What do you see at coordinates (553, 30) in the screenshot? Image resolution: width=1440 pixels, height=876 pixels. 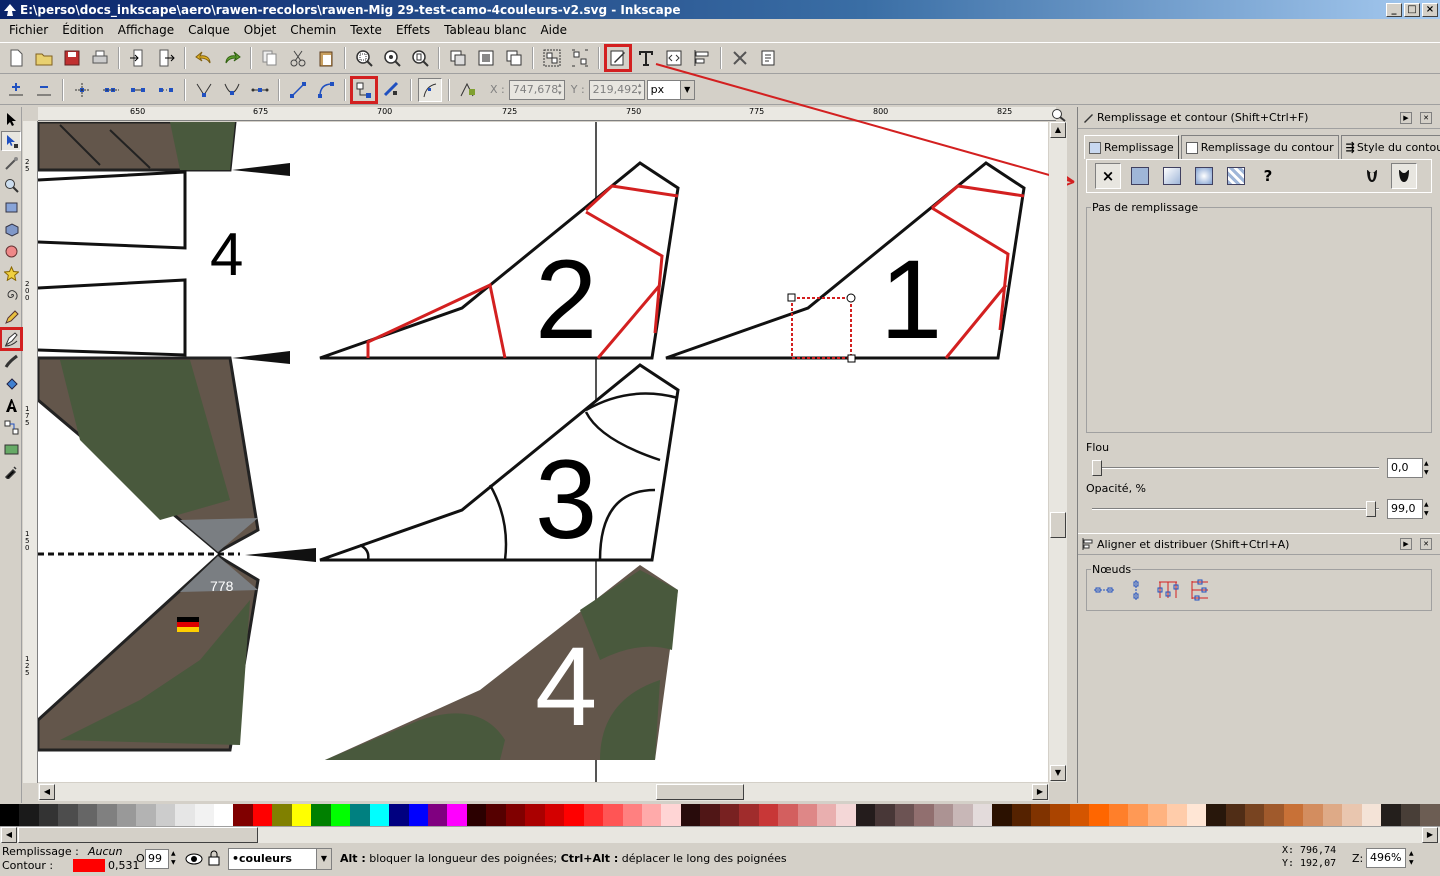 I see `menu-aide: Aide` at bounding box center [553, 30].